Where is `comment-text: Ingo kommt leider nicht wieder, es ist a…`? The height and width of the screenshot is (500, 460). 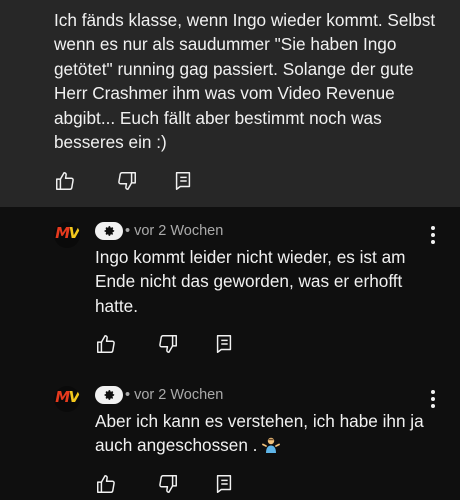
comment-text: Ingo kommt leider nicht wieder, es ist a… is located at coordinates (250, 281).